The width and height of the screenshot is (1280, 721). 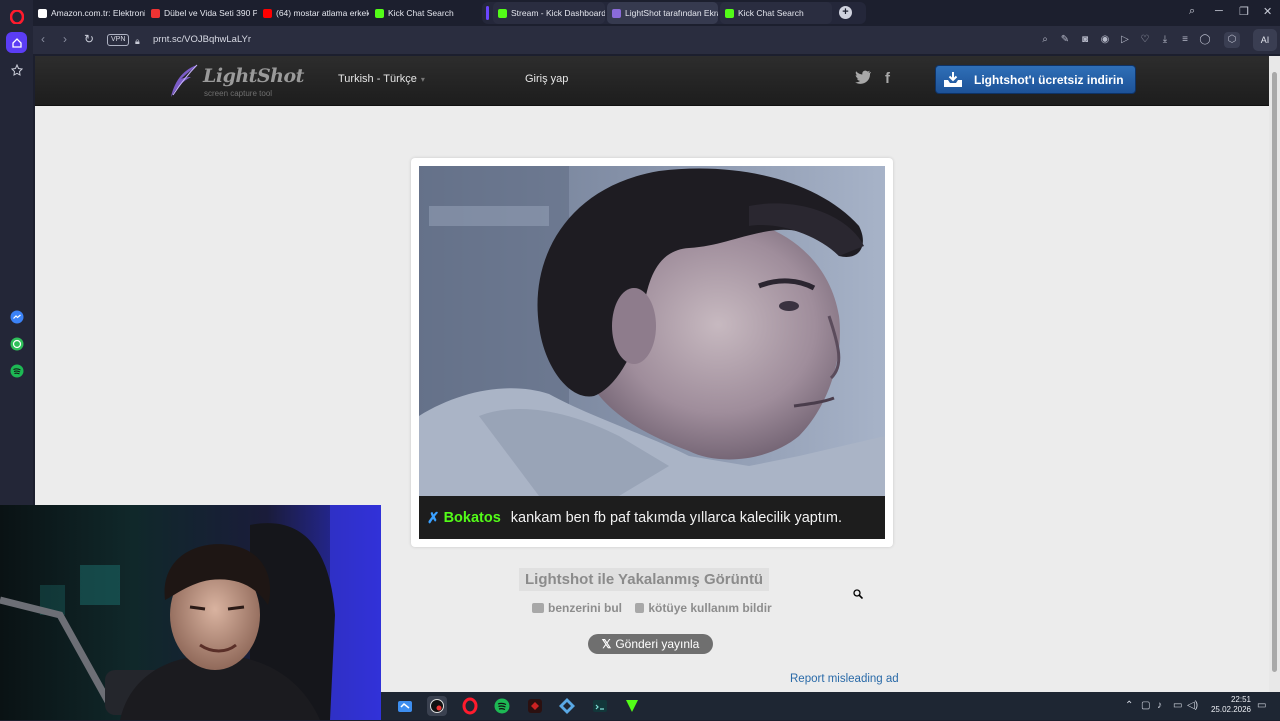 I want to click on scroll-thumb, so click(x=1274, y=372).